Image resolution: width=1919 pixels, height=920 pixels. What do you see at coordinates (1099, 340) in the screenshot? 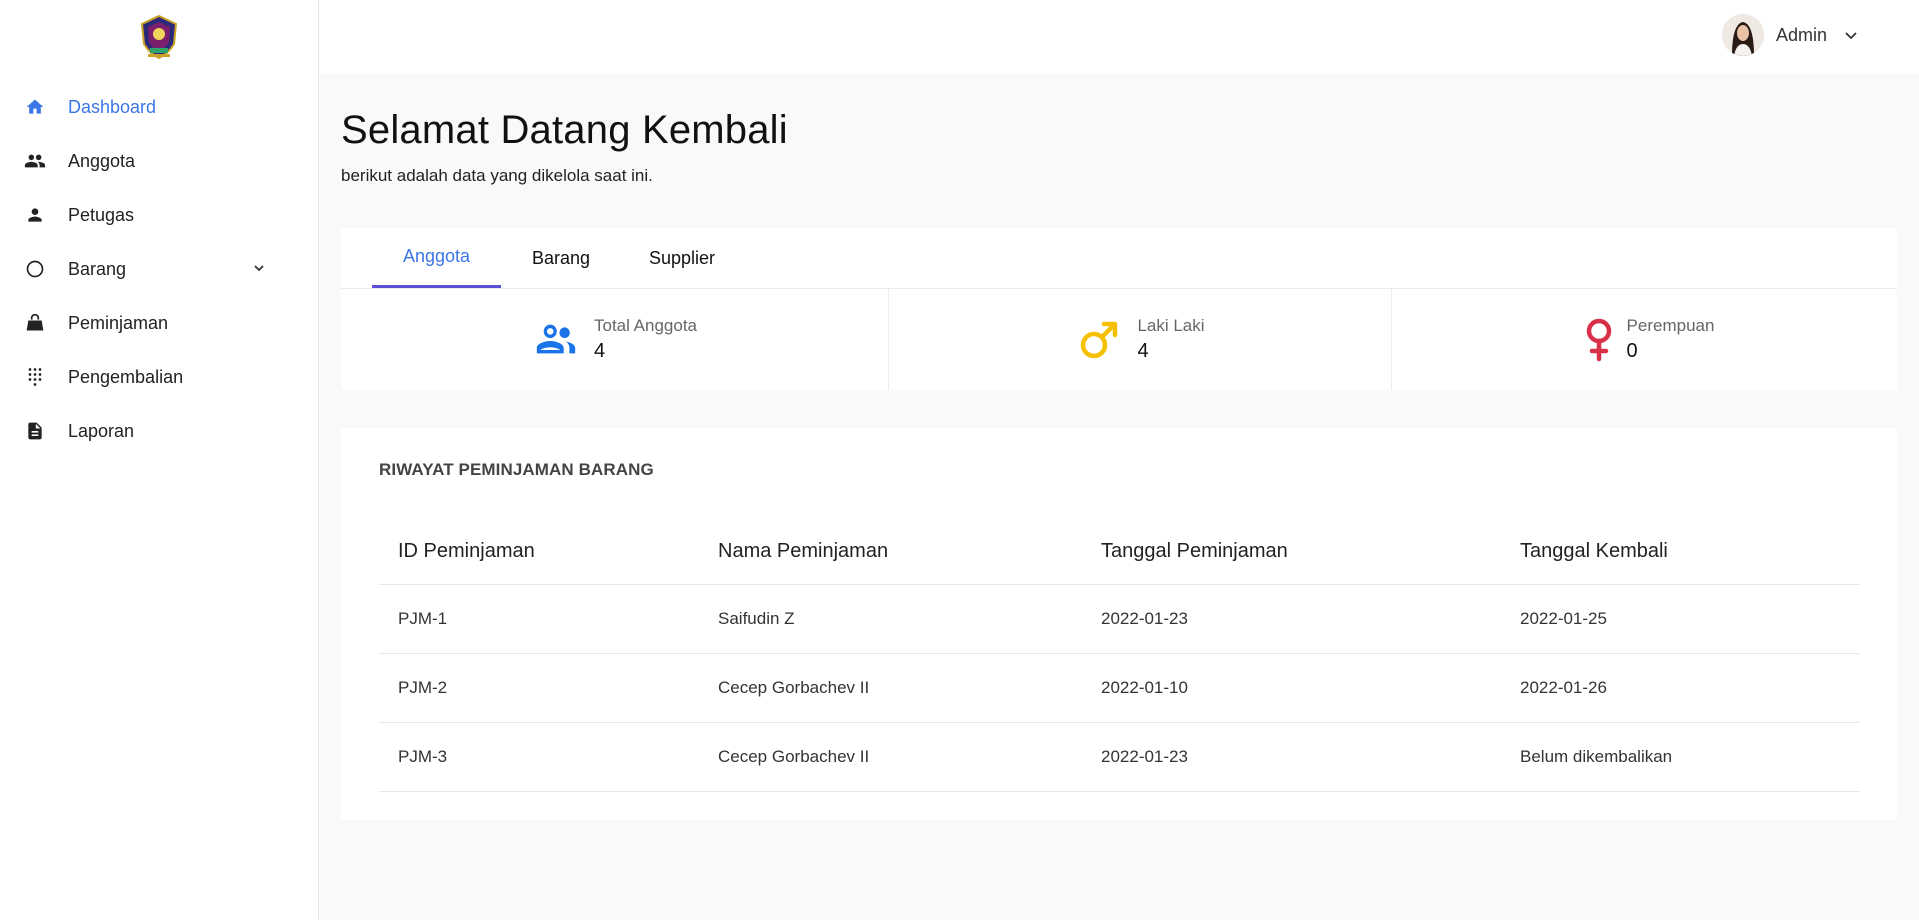
I see `male-icon` at bounding box center [1099, 340].